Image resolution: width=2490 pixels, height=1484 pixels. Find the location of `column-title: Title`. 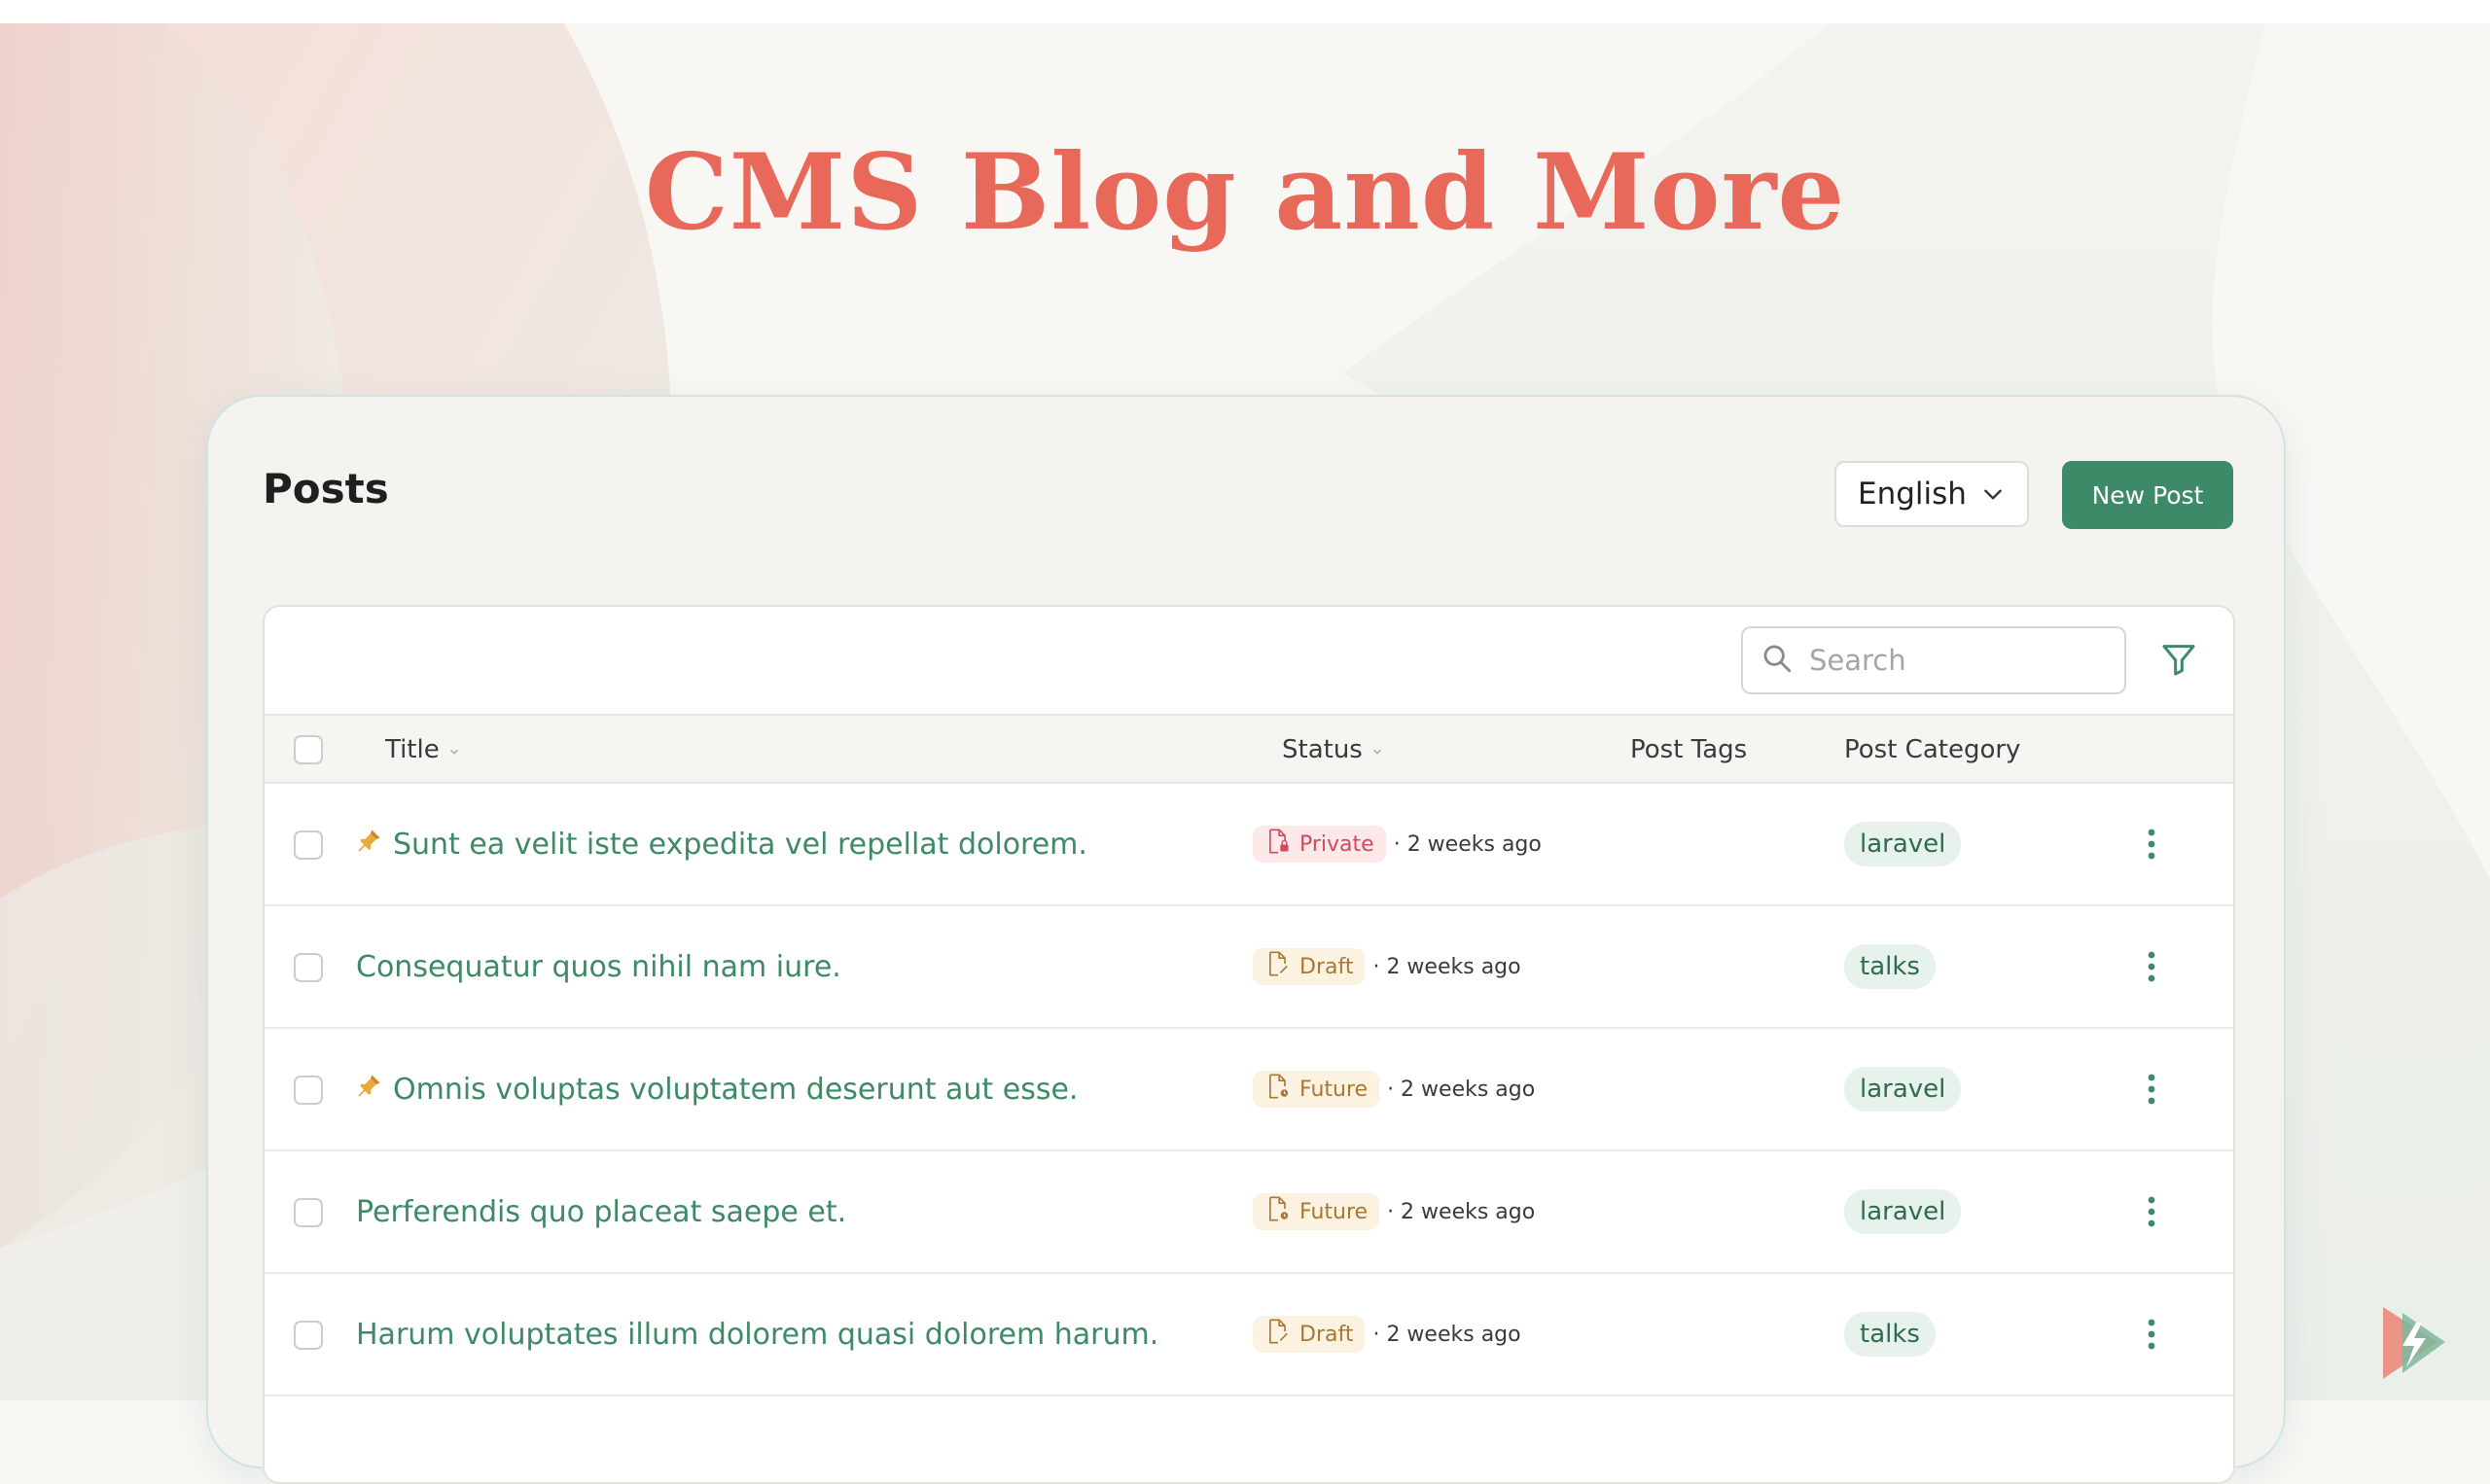

column-title: Title is located at coordinates (423, 750).